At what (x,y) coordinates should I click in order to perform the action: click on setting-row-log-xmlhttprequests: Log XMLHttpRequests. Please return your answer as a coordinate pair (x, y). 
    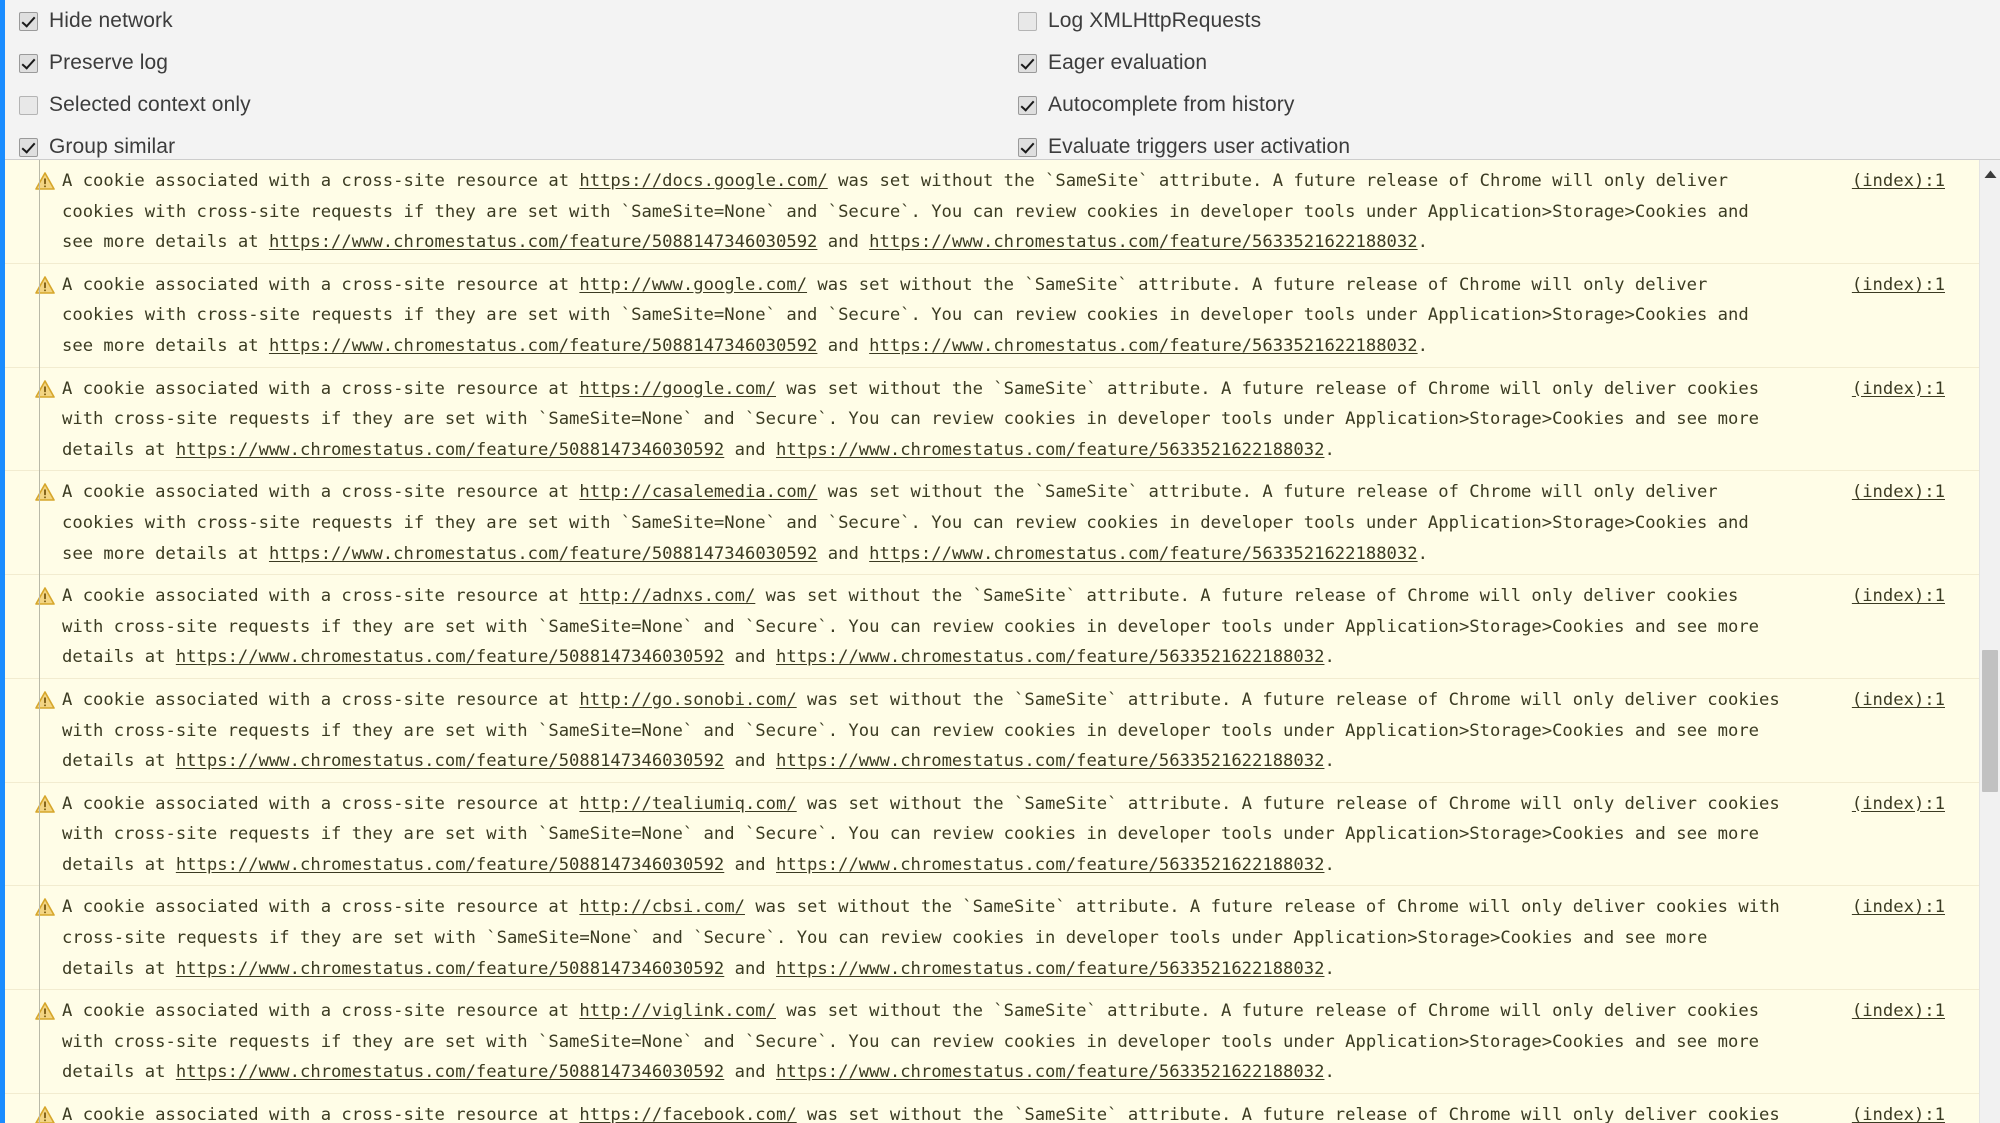
    Looking at the image, I should click on (1184, 21).